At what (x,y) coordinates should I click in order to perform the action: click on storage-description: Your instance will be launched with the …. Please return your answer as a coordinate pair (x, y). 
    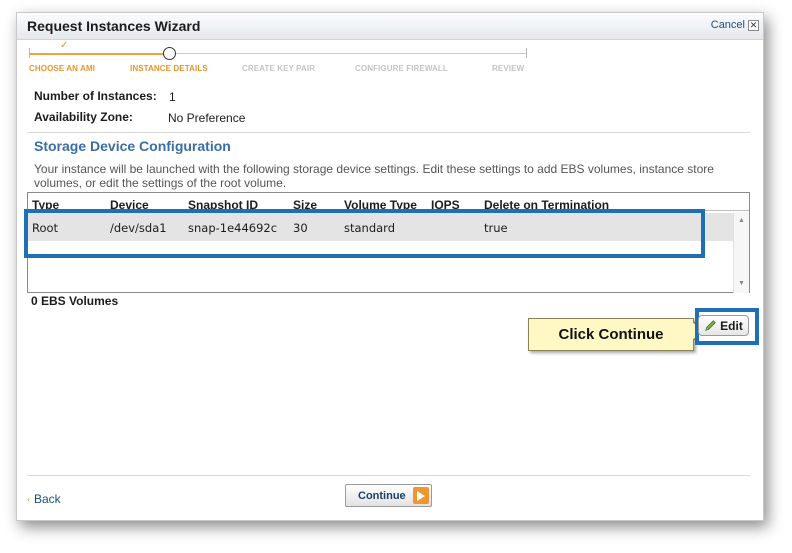
    Looking at the image, I should click on (374, 176).